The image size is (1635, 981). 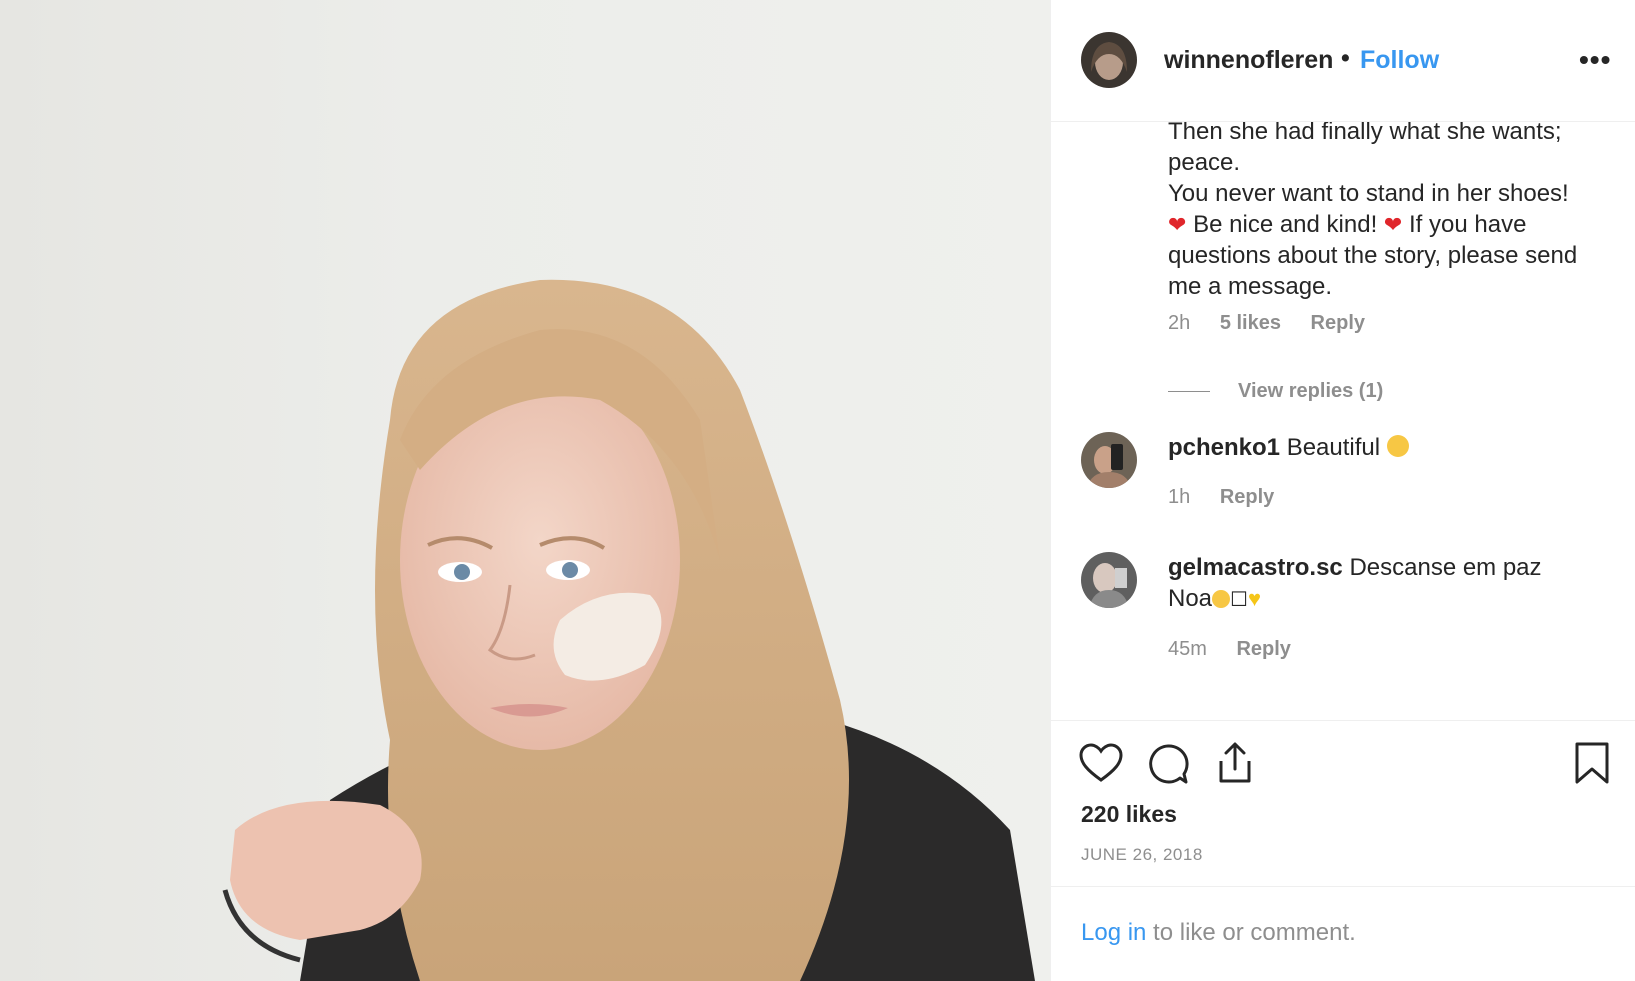 I want to click on heart-icon, so click(x=1101, y=765).